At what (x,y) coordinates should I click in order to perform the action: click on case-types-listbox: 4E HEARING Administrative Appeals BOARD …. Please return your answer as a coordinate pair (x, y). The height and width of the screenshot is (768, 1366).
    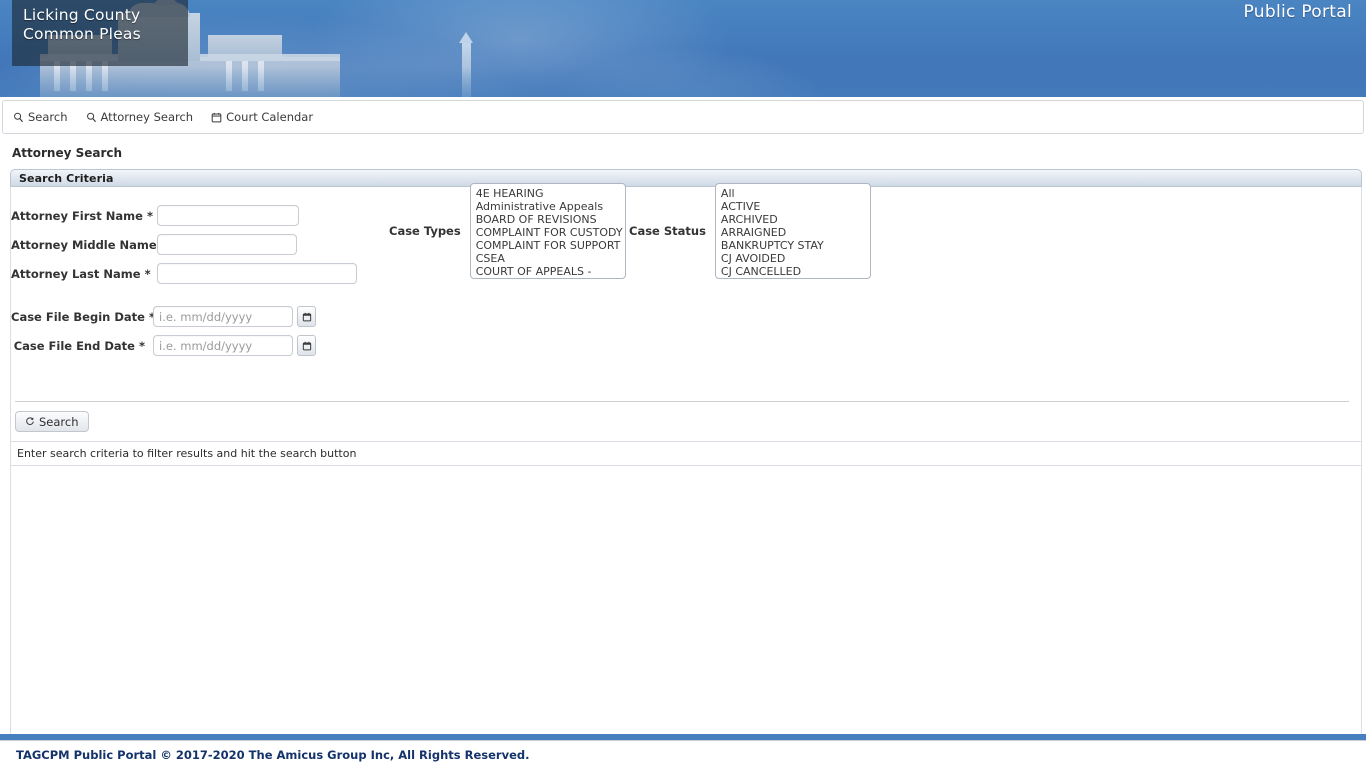
    Looking at the image, I should click on (547, 231).